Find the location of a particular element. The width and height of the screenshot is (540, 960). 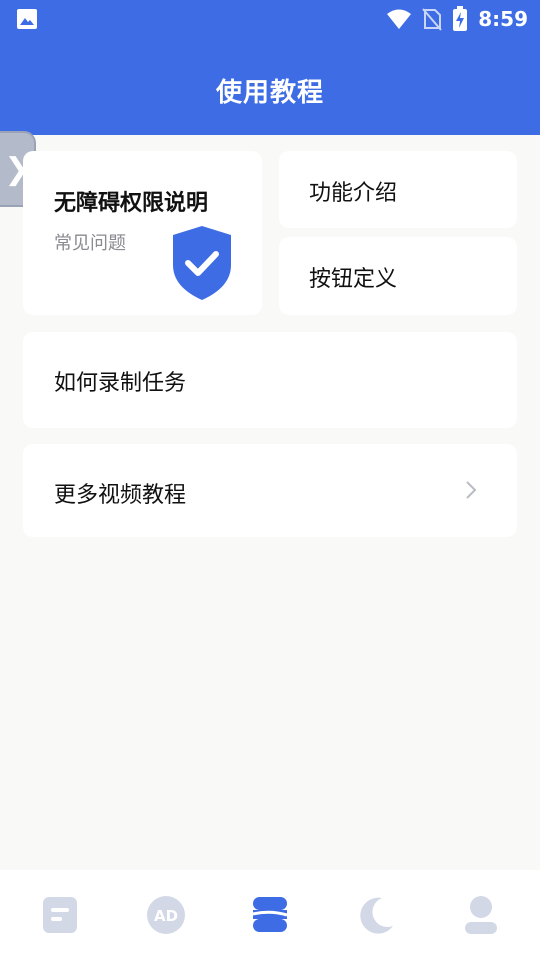

no-sim-icon is located at coordinates (432, 19).